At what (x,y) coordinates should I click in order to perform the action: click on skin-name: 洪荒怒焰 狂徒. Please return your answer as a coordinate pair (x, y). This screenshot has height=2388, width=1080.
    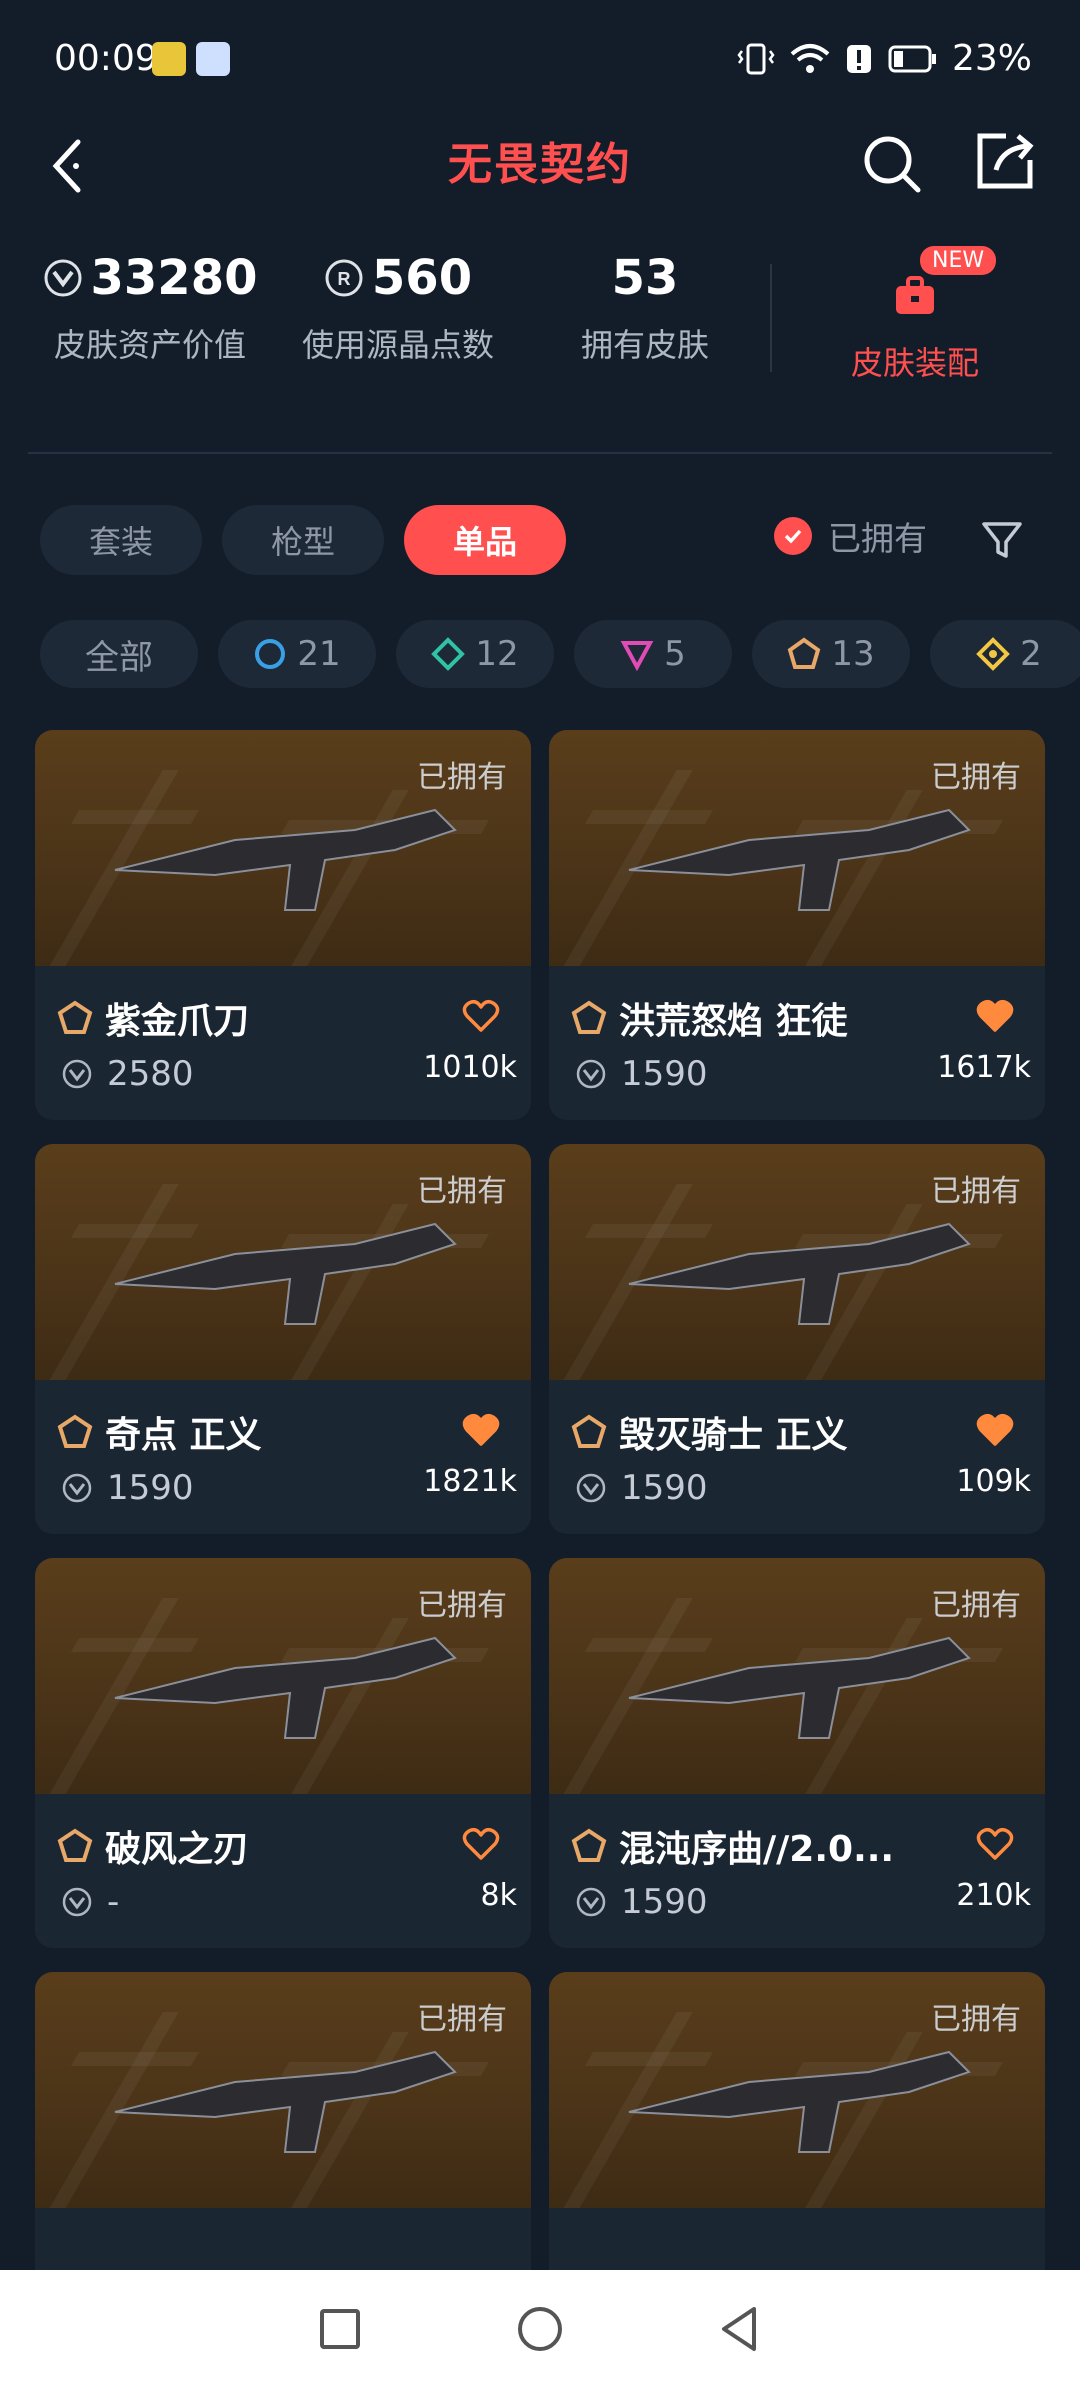
    Looking at the image, I should click on (733, 1021).